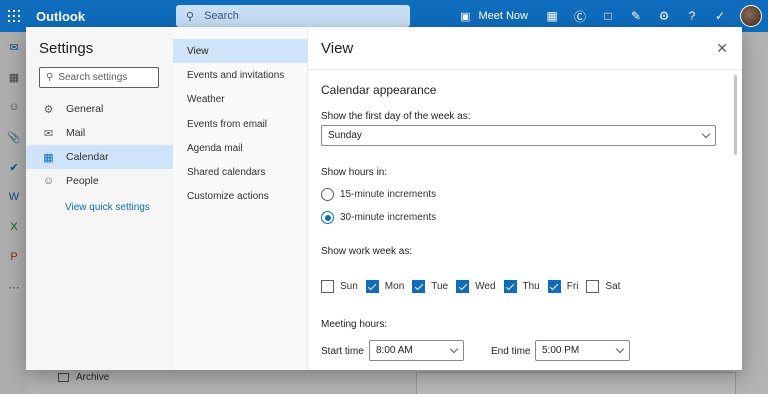  I want to click on checkbox-tue: Tue, so click(430, 286).